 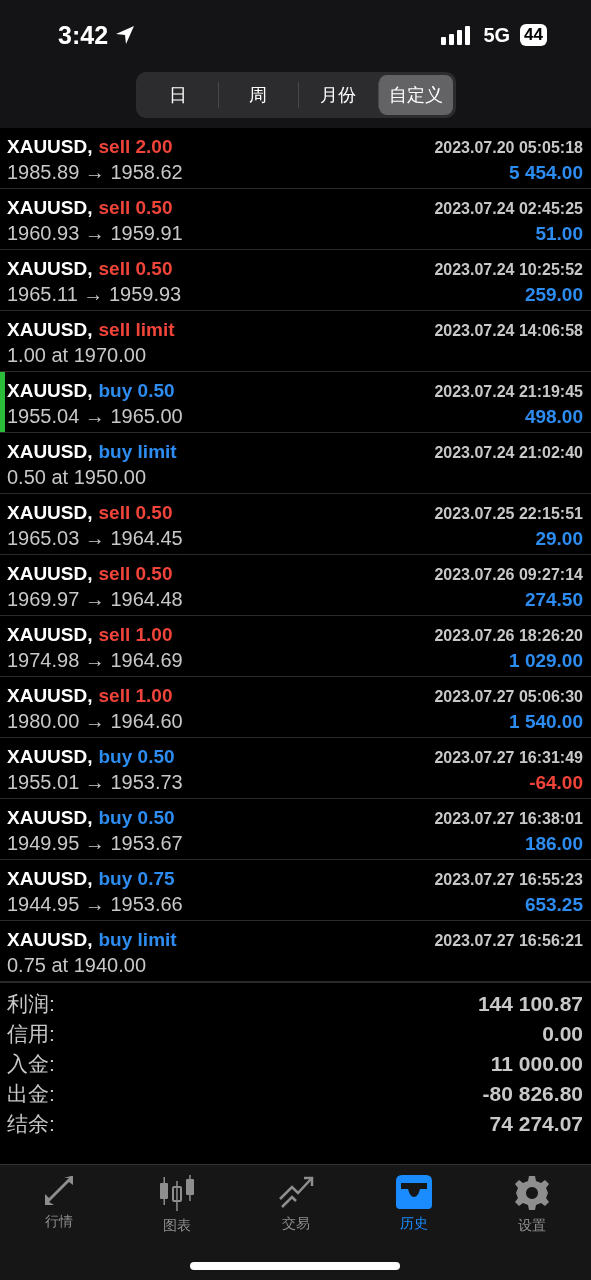 I want to click on profit-value: 29.00, so click(x=559, y=539).